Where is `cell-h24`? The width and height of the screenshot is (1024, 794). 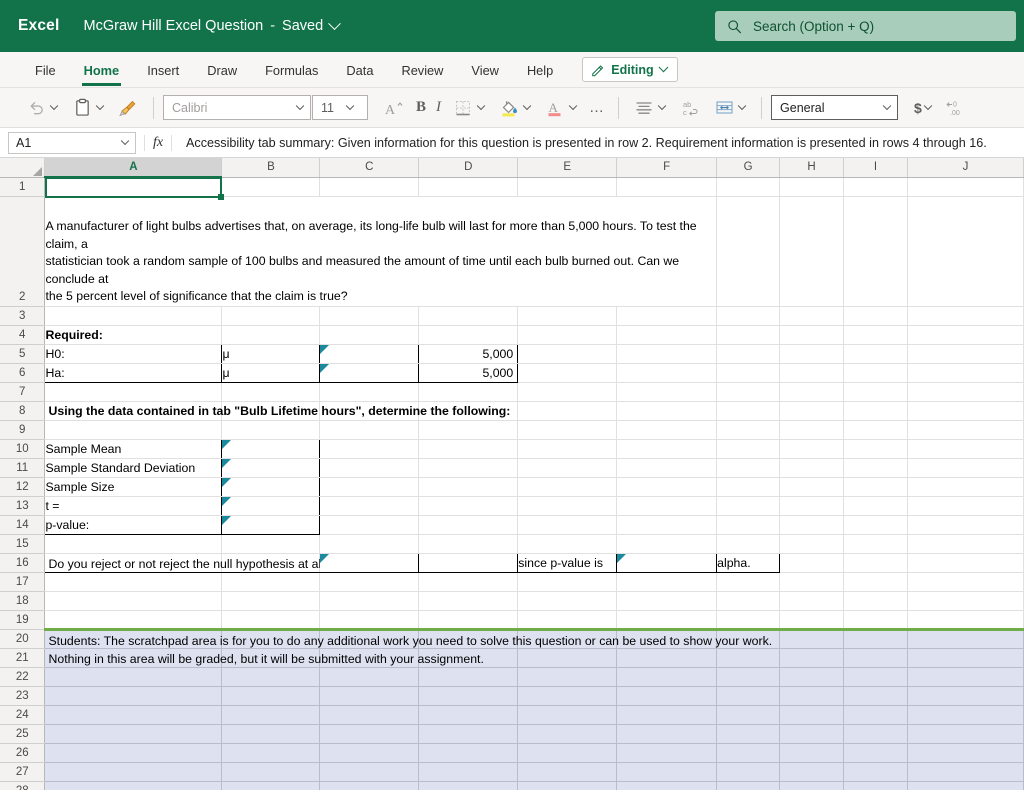
cell-h24 is located at coordinates (812, 715).